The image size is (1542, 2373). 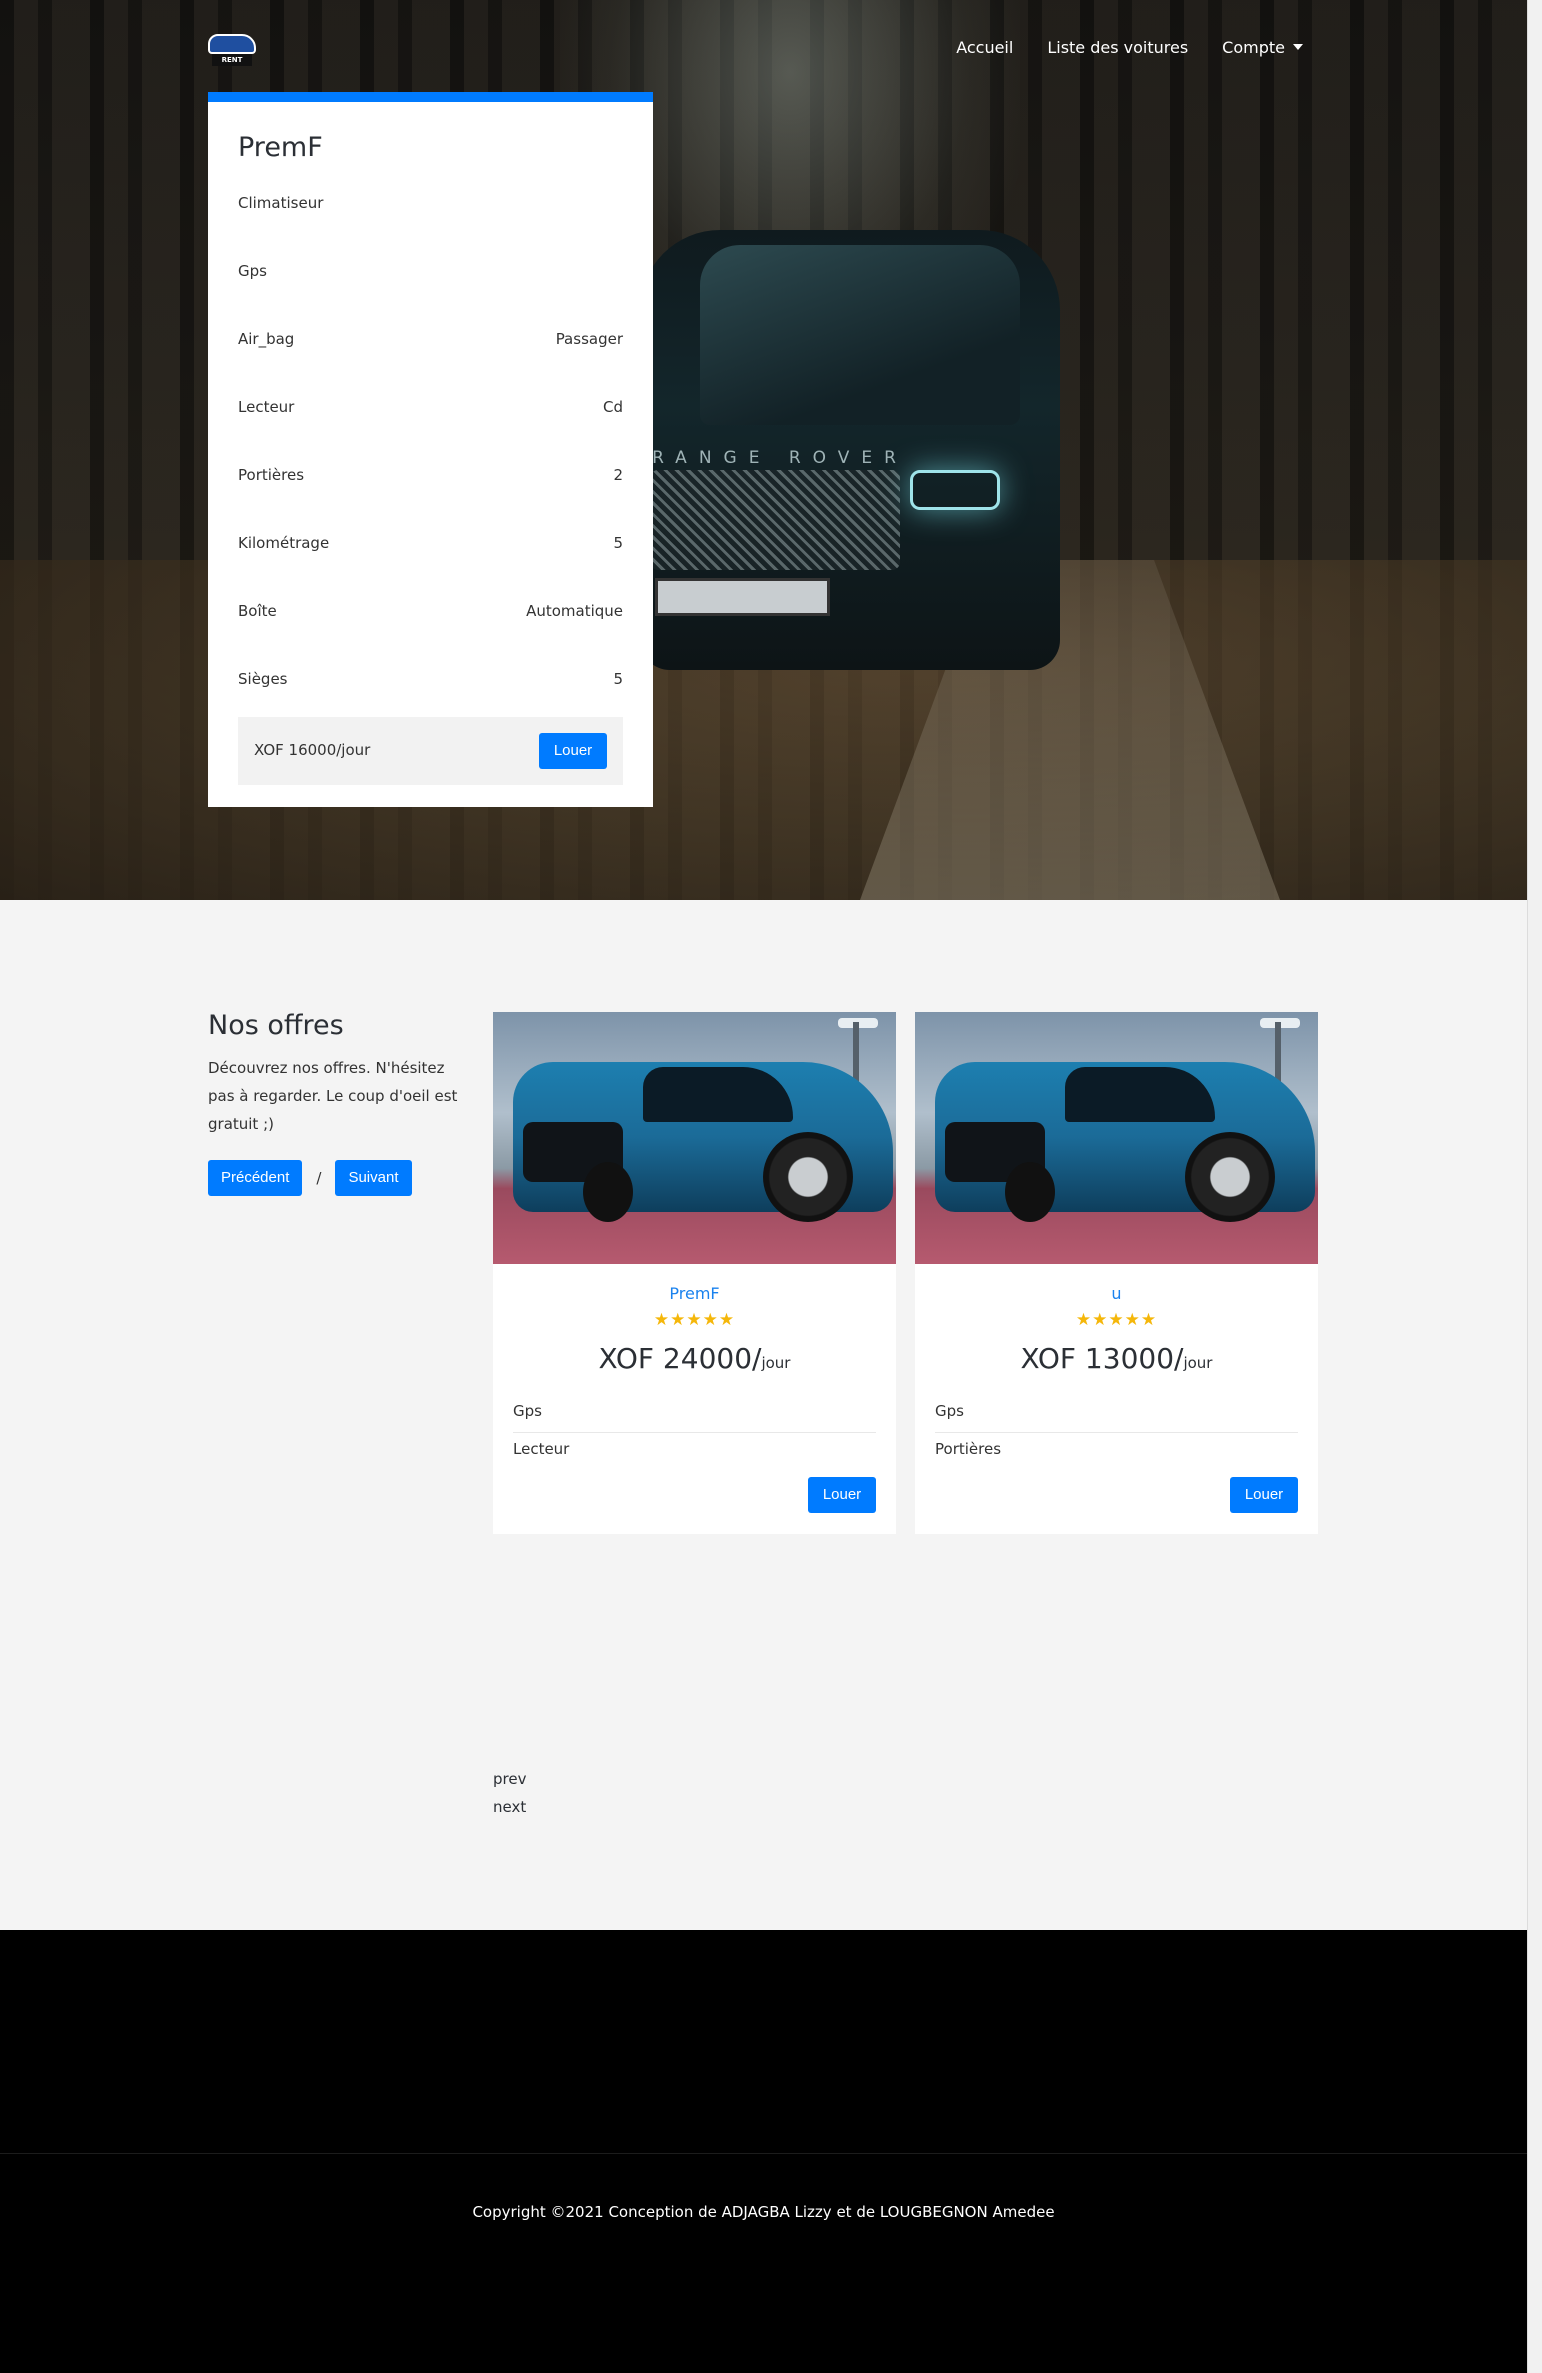 I want to click on hero-car-grille, so click(x=775, y=520).